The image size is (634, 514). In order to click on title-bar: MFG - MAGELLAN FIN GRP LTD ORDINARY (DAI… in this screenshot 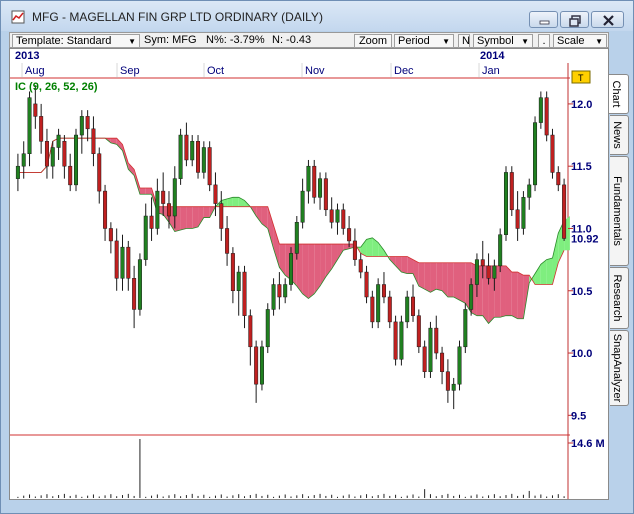, I will do `click(317, 16)`.